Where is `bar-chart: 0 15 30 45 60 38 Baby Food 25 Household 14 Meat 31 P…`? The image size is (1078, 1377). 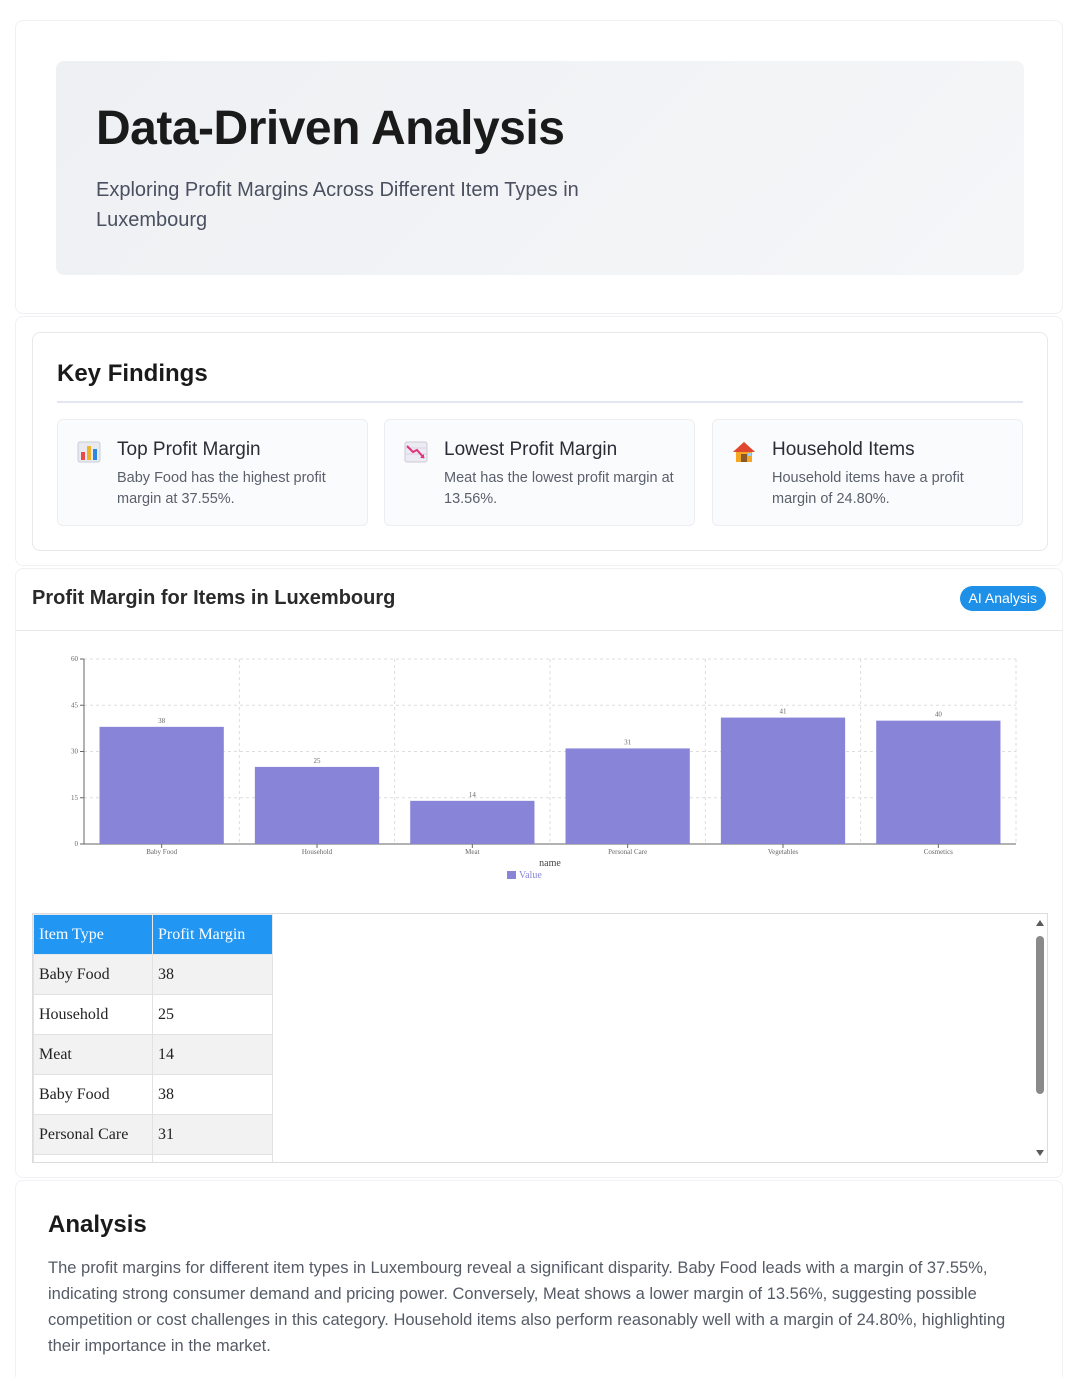 bar-chart: 0 15 30 45 60 38 Baby Food 25 Household 14 Meat 31 P… is located at coordinates (544, 768).